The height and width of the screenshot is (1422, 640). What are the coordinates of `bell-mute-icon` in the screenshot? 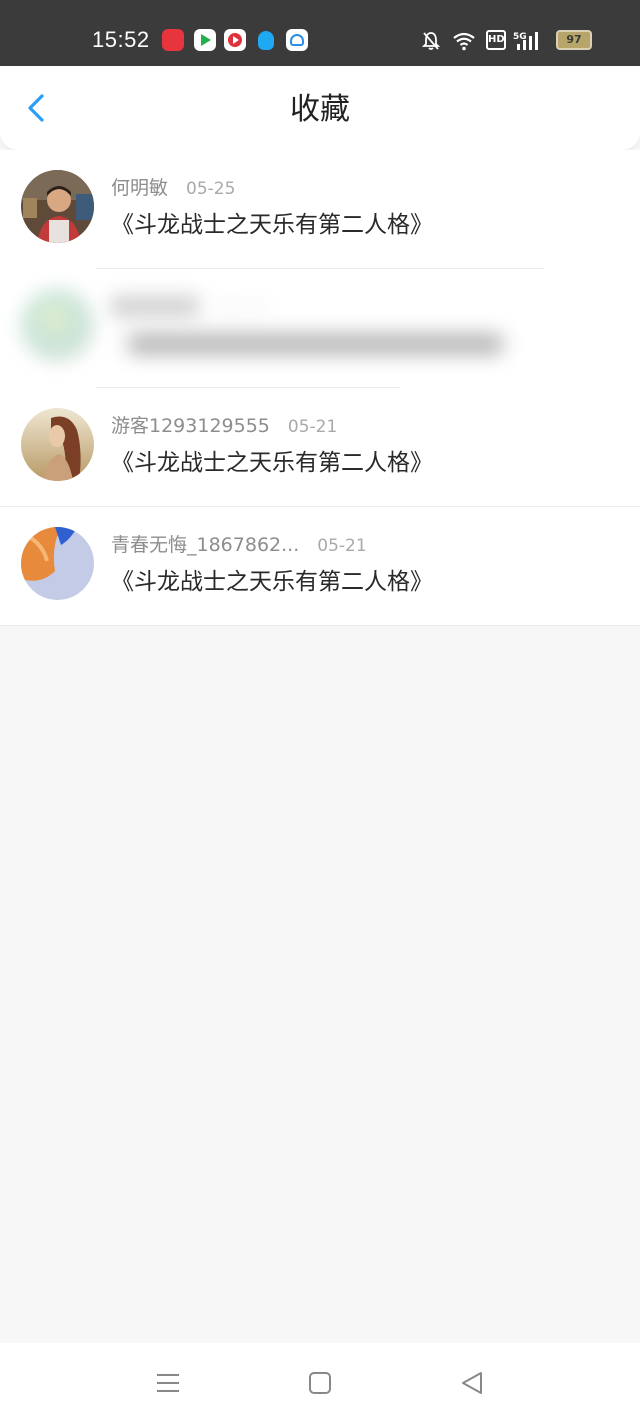 It's located at (431, 41).